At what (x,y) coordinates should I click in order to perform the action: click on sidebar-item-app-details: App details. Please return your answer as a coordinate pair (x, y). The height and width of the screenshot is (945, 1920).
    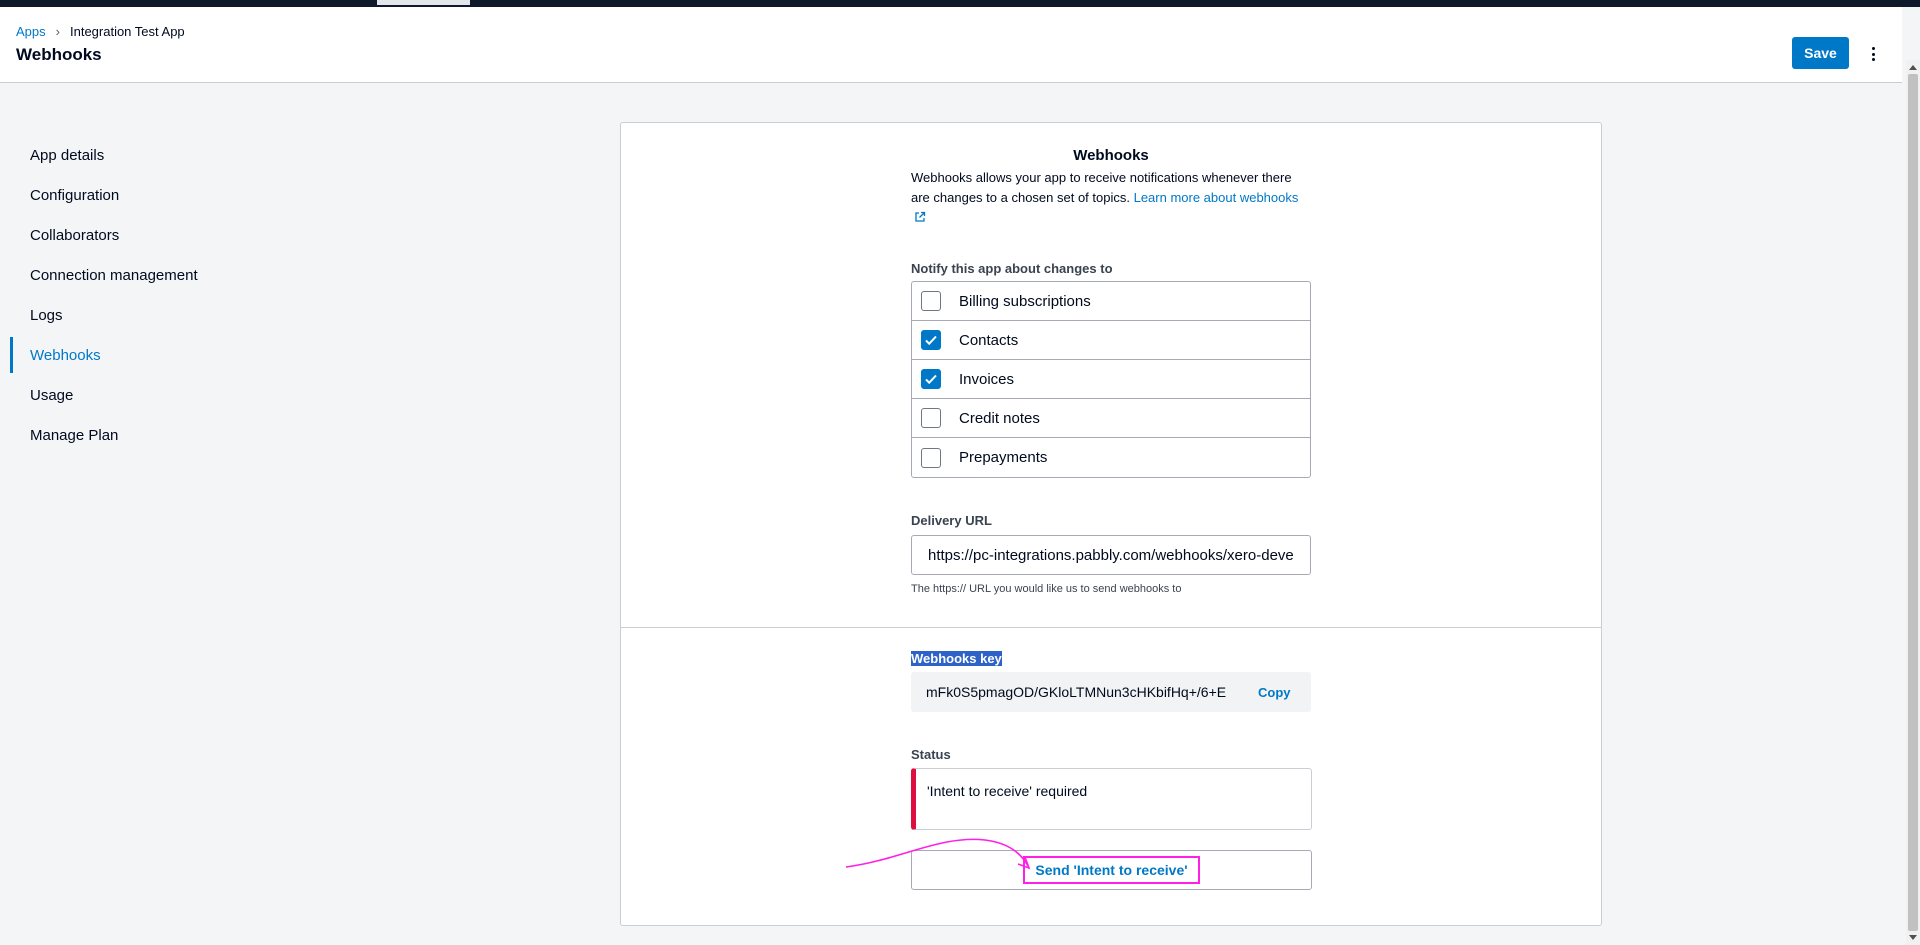
    Looking at the image, I should click on (120, 155).